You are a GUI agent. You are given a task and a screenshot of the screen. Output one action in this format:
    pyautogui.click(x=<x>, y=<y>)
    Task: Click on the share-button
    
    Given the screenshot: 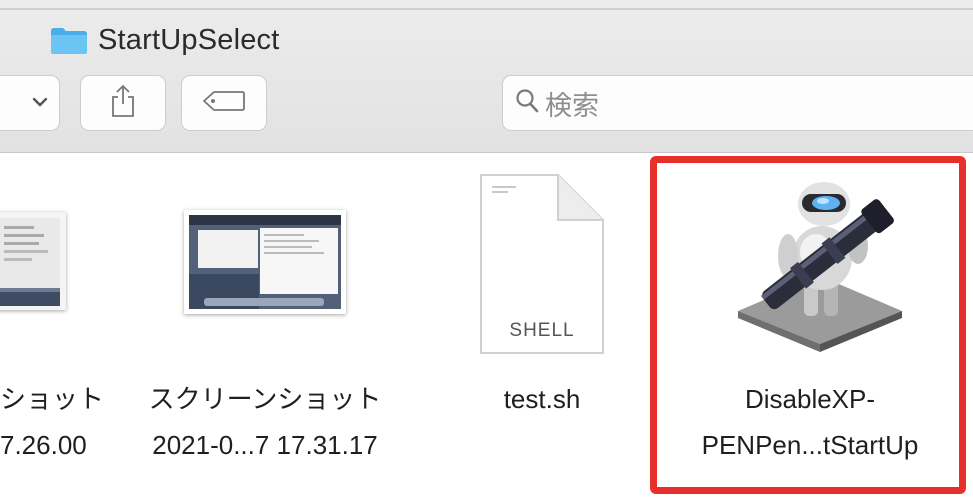 What is the action you would take?
    pyautogui.click(x=123, y=103)
    